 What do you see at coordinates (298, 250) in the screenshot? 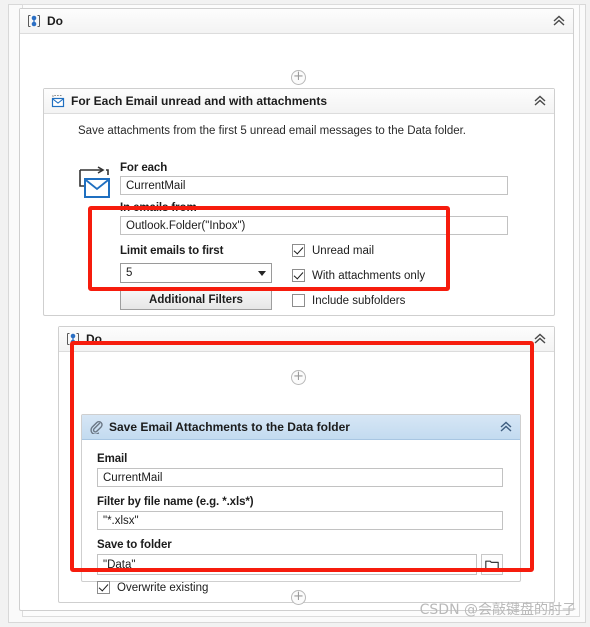
I see `checkbox-unread-mail-box` at bounding box center [298, 250].